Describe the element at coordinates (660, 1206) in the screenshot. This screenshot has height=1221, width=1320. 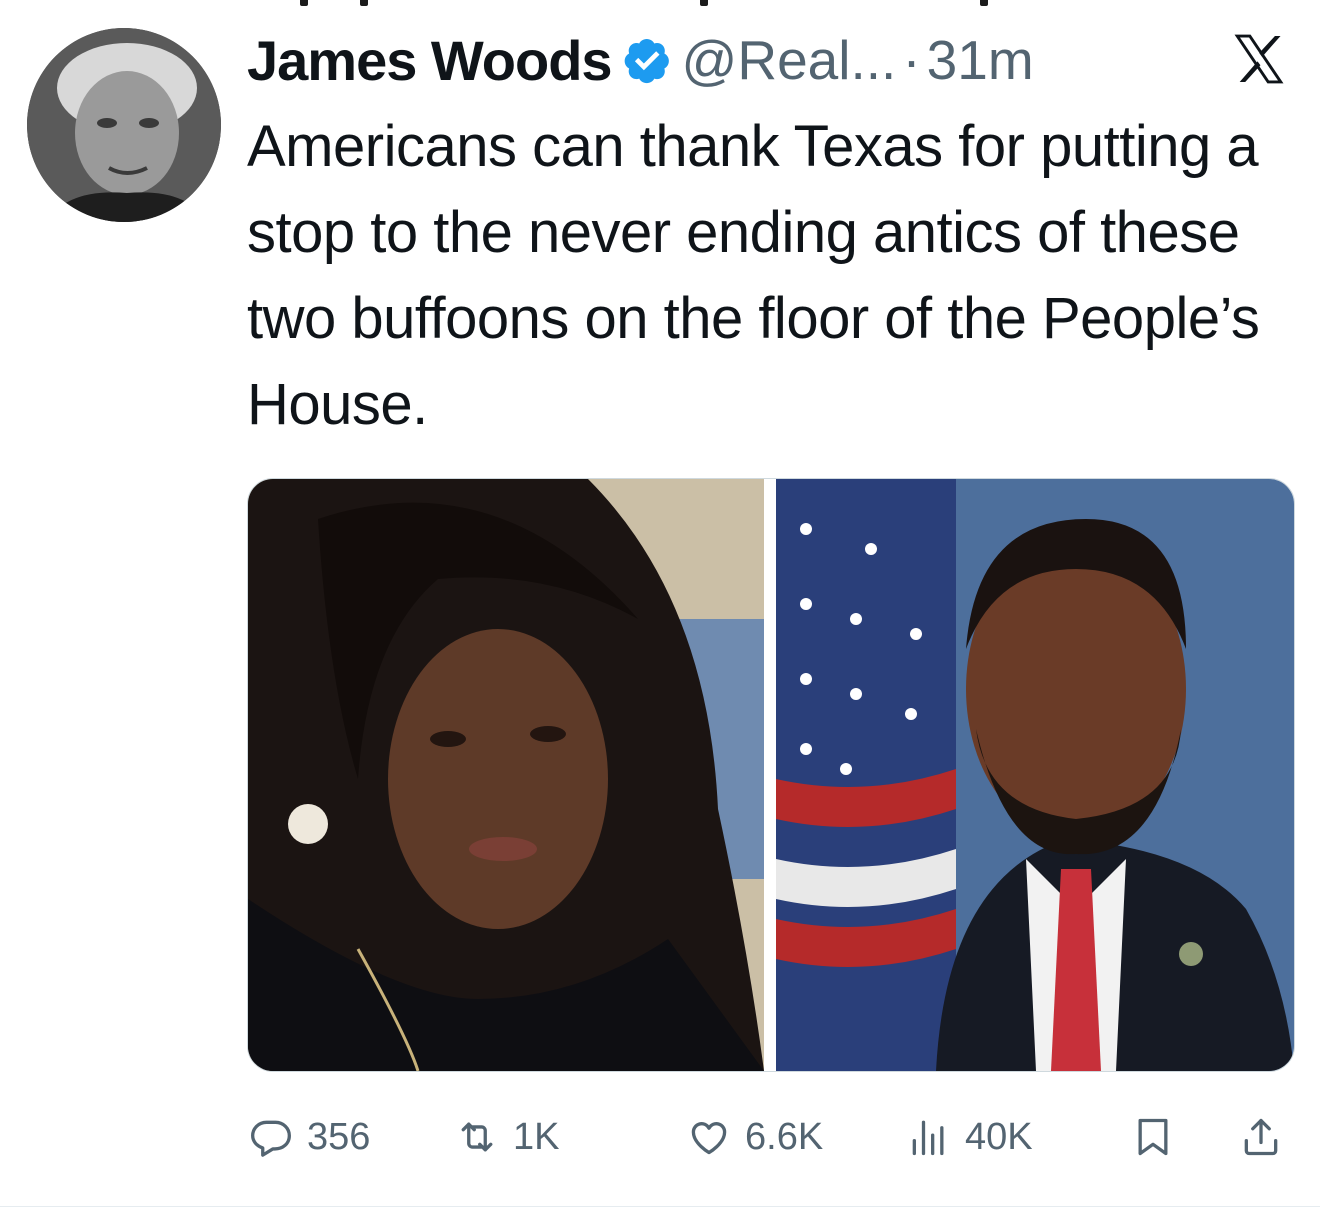
I see `tweet-divider` at that location.